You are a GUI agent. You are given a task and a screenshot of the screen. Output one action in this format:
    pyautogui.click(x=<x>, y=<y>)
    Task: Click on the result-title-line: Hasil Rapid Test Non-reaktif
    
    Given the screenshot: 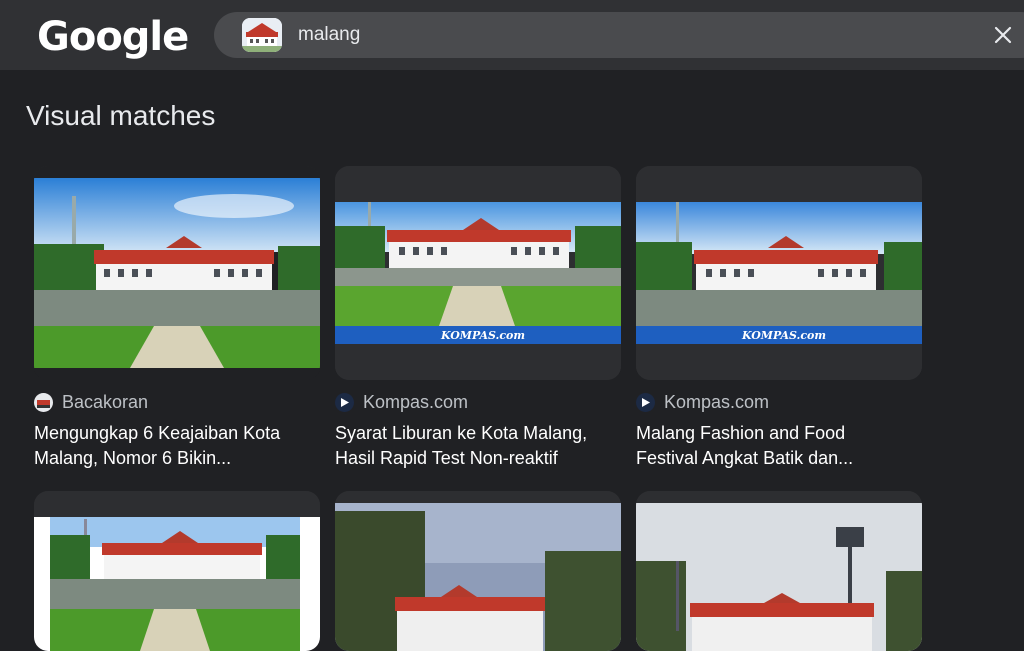 What is the action you would take?
    pyautogui.click(x=478, y=458)
    